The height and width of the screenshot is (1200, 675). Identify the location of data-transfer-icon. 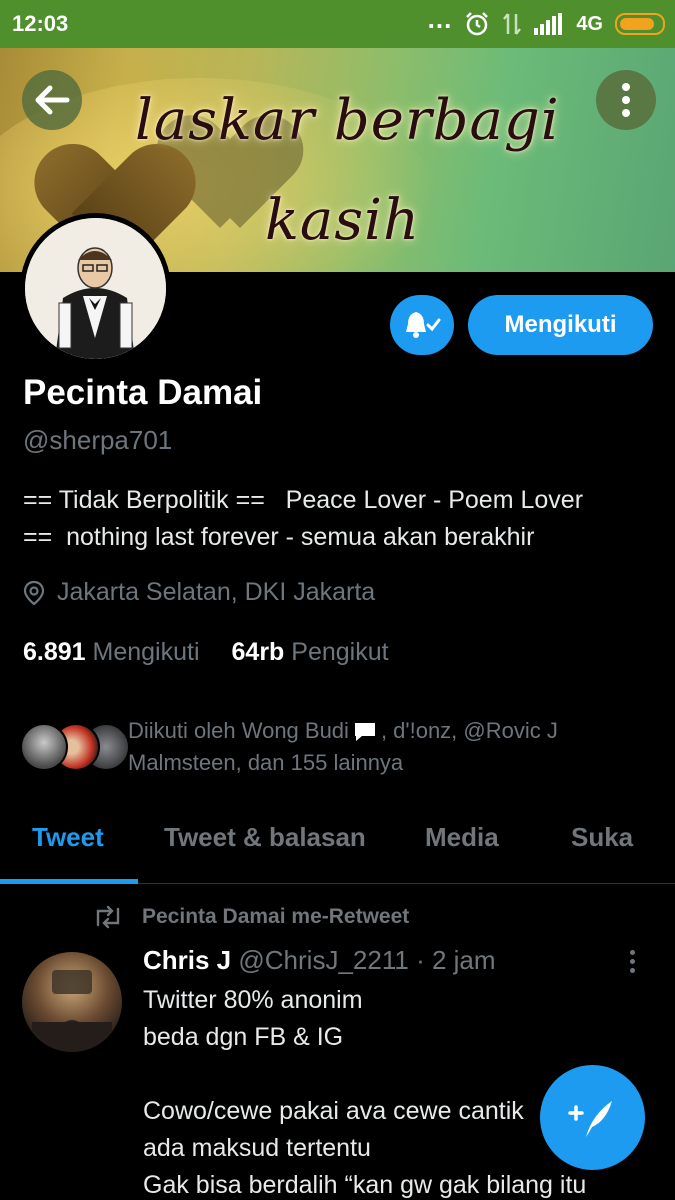
(512, 24).